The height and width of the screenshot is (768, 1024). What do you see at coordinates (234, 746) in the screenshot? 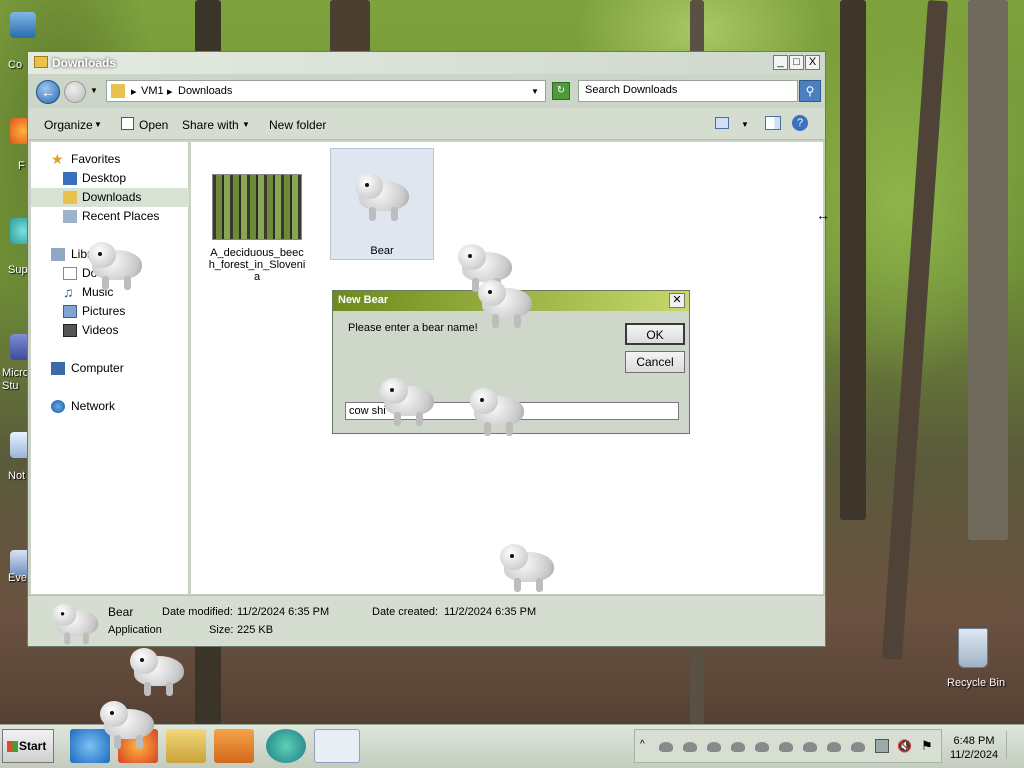
I see `media-player-icon` at bounding box center [234, 746].